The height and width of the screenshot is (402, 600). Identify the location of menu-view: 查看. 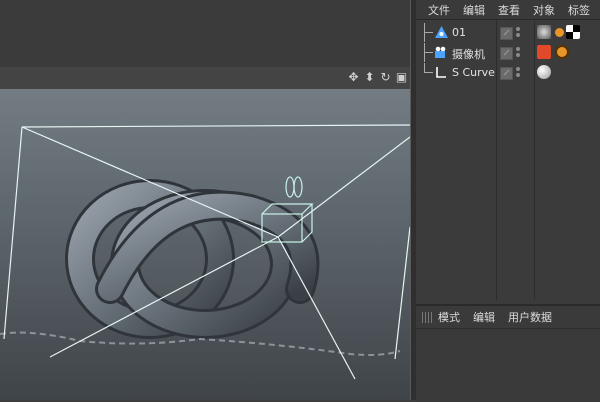
(509, 10).